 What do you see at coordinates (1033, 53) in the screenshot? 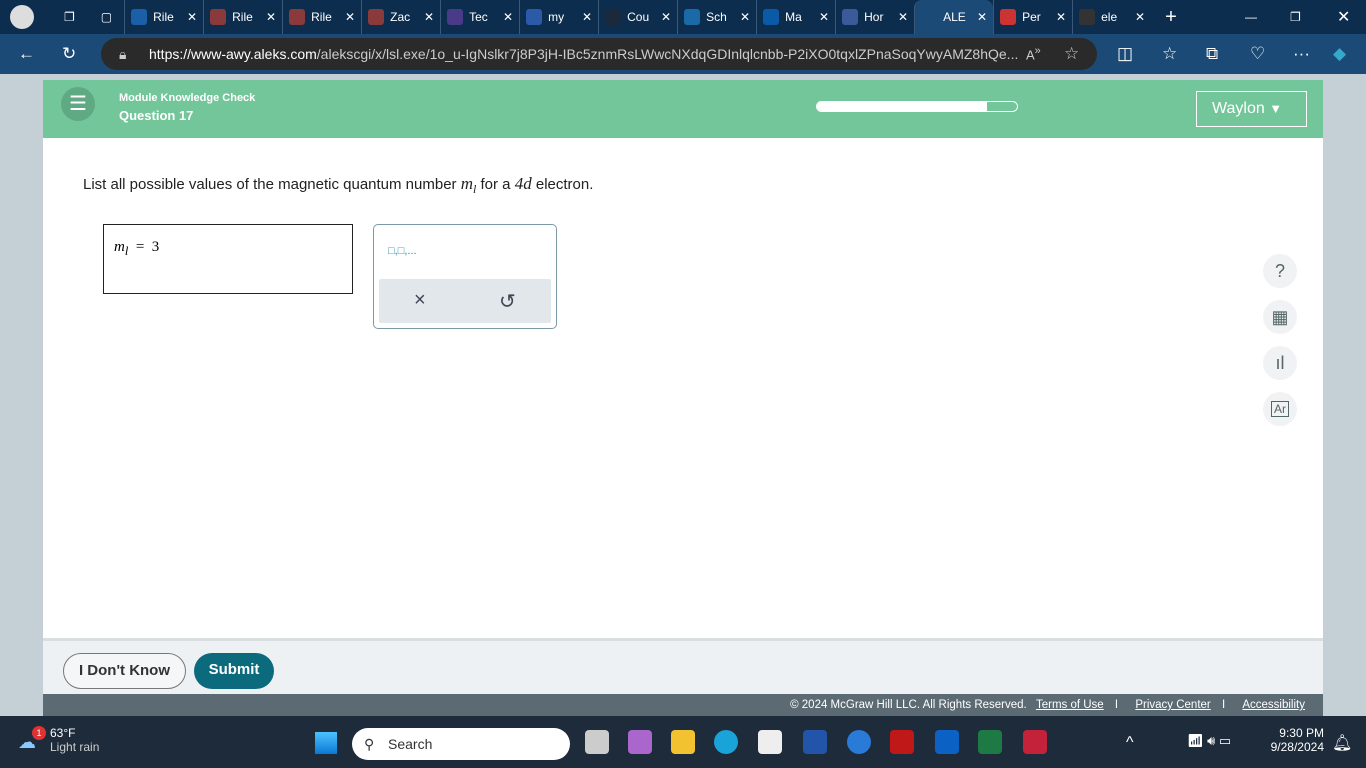
I see `read-aloud-icon: A»` at bounding box center [1033, 53].